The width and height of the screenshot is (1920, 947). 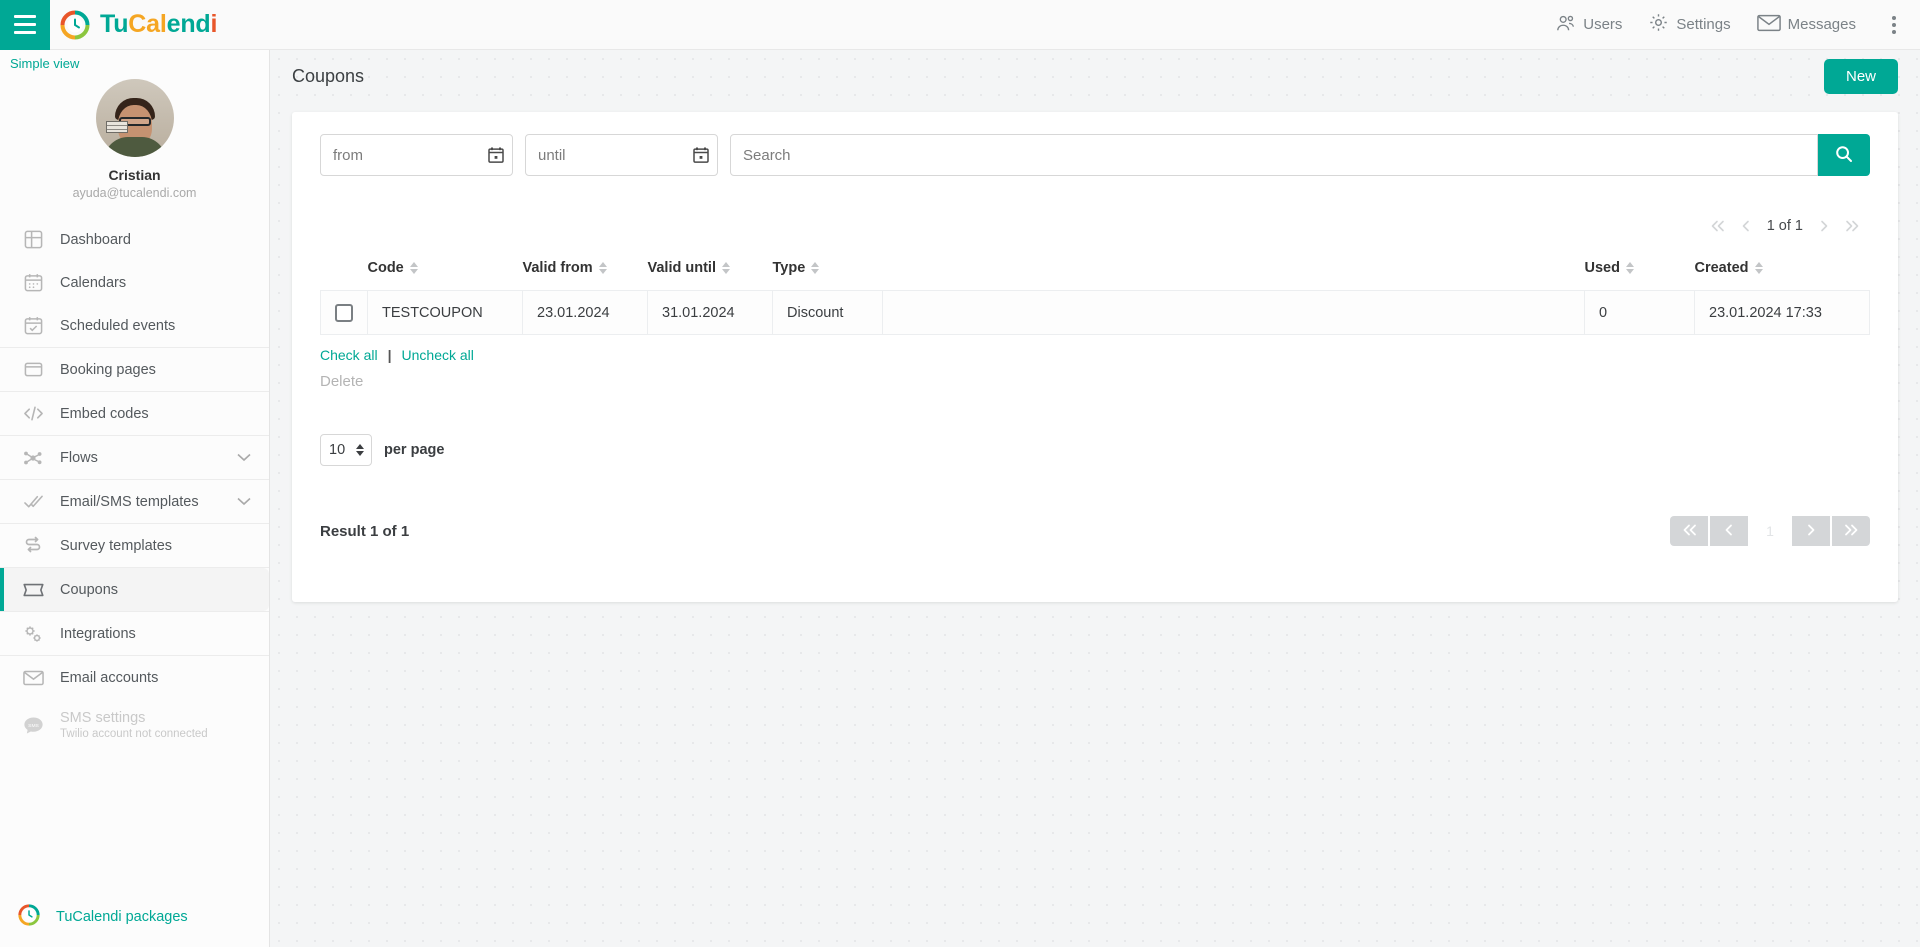 I want to click on settings-button: Settings, so click(x=1689, y=24).